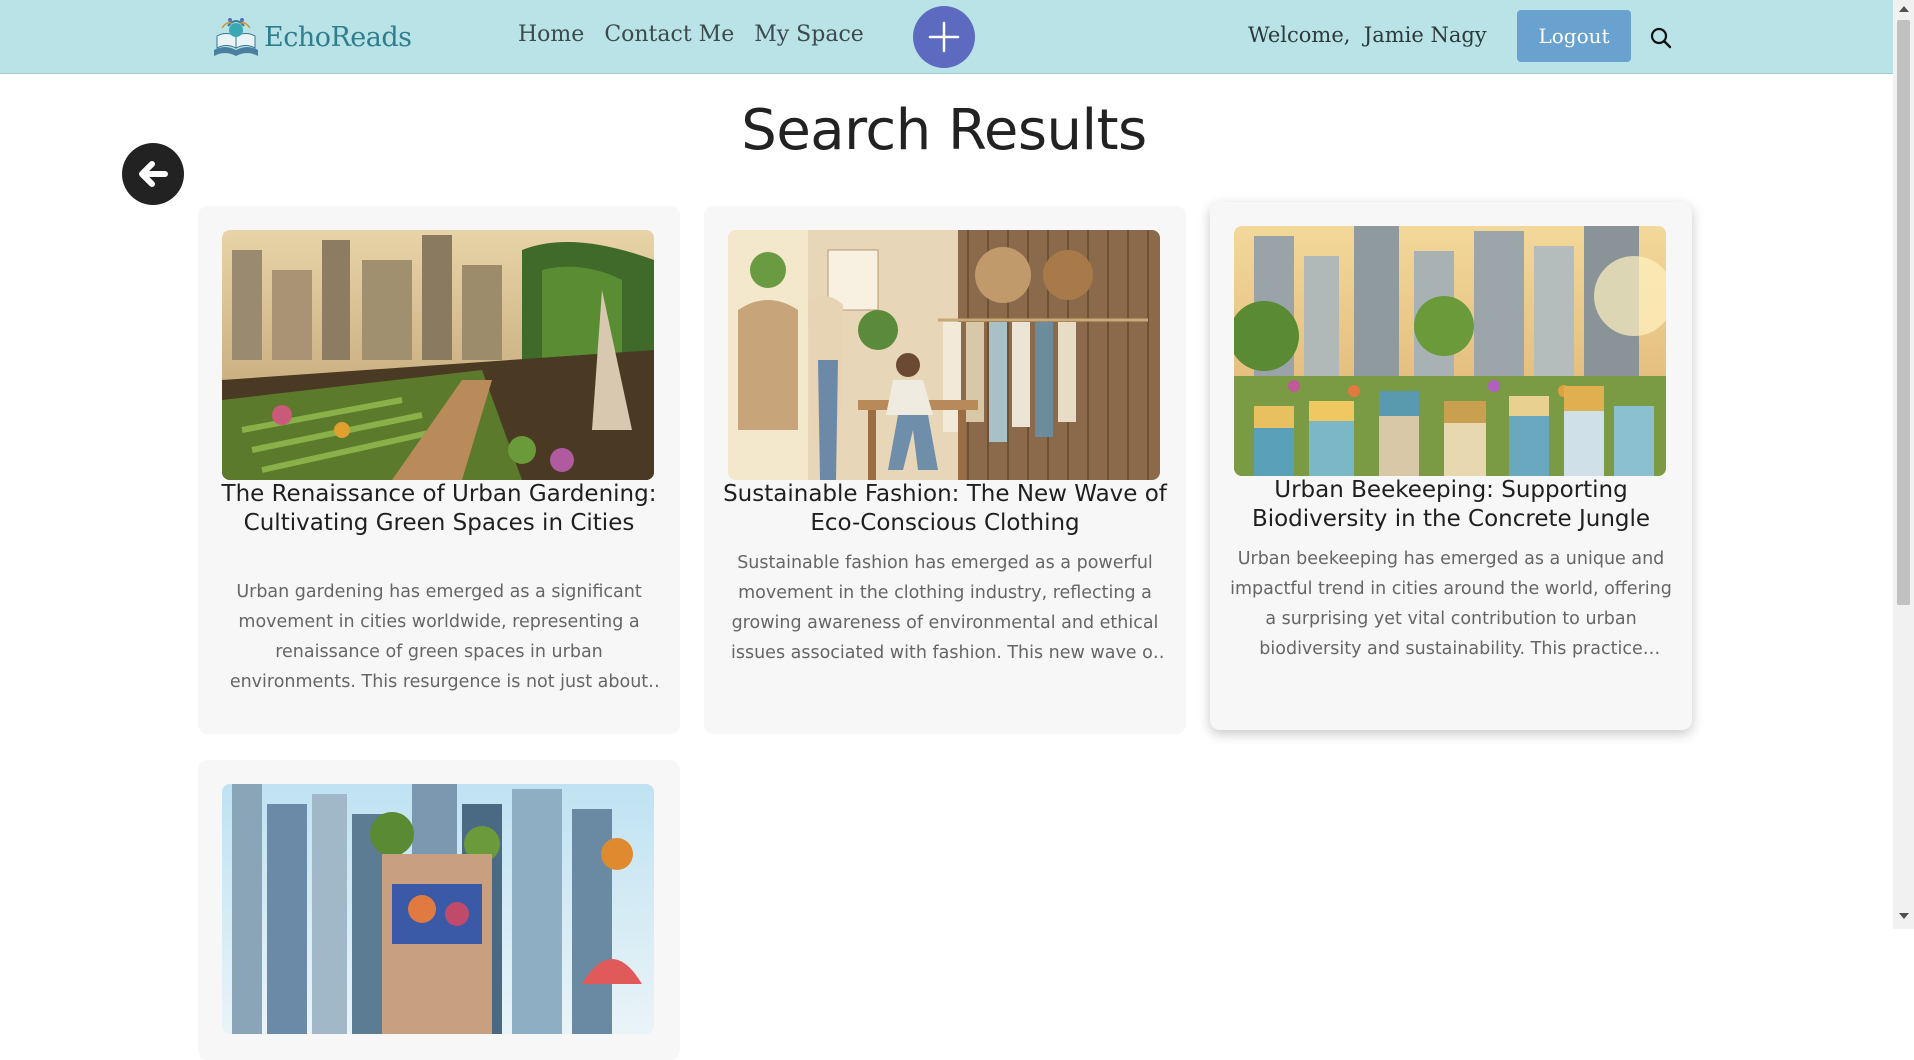  Describe the element at coordinates (1903, 312) in the screenshot. I see `scrollbar-thumb` at that location.